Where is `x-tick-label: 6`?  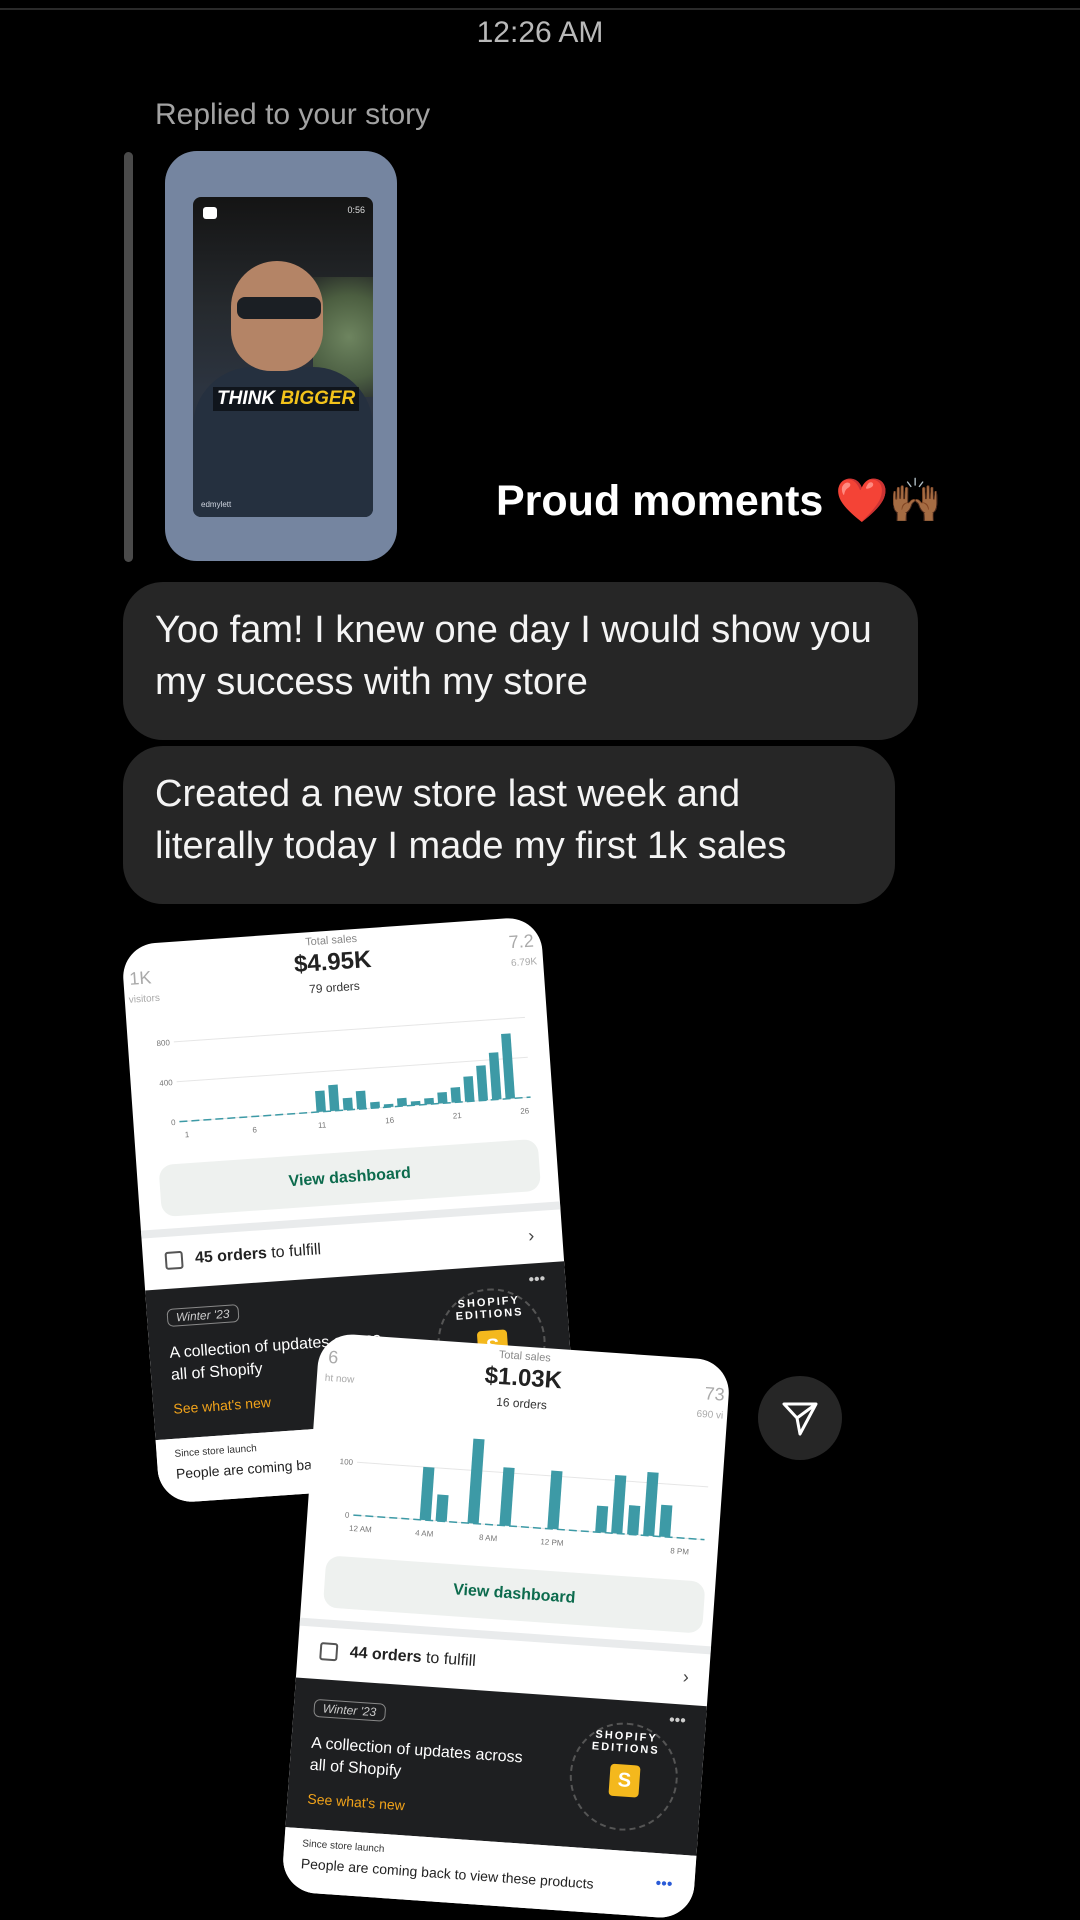
x-tick-label: 6 is located at coordinates (255, 1129).